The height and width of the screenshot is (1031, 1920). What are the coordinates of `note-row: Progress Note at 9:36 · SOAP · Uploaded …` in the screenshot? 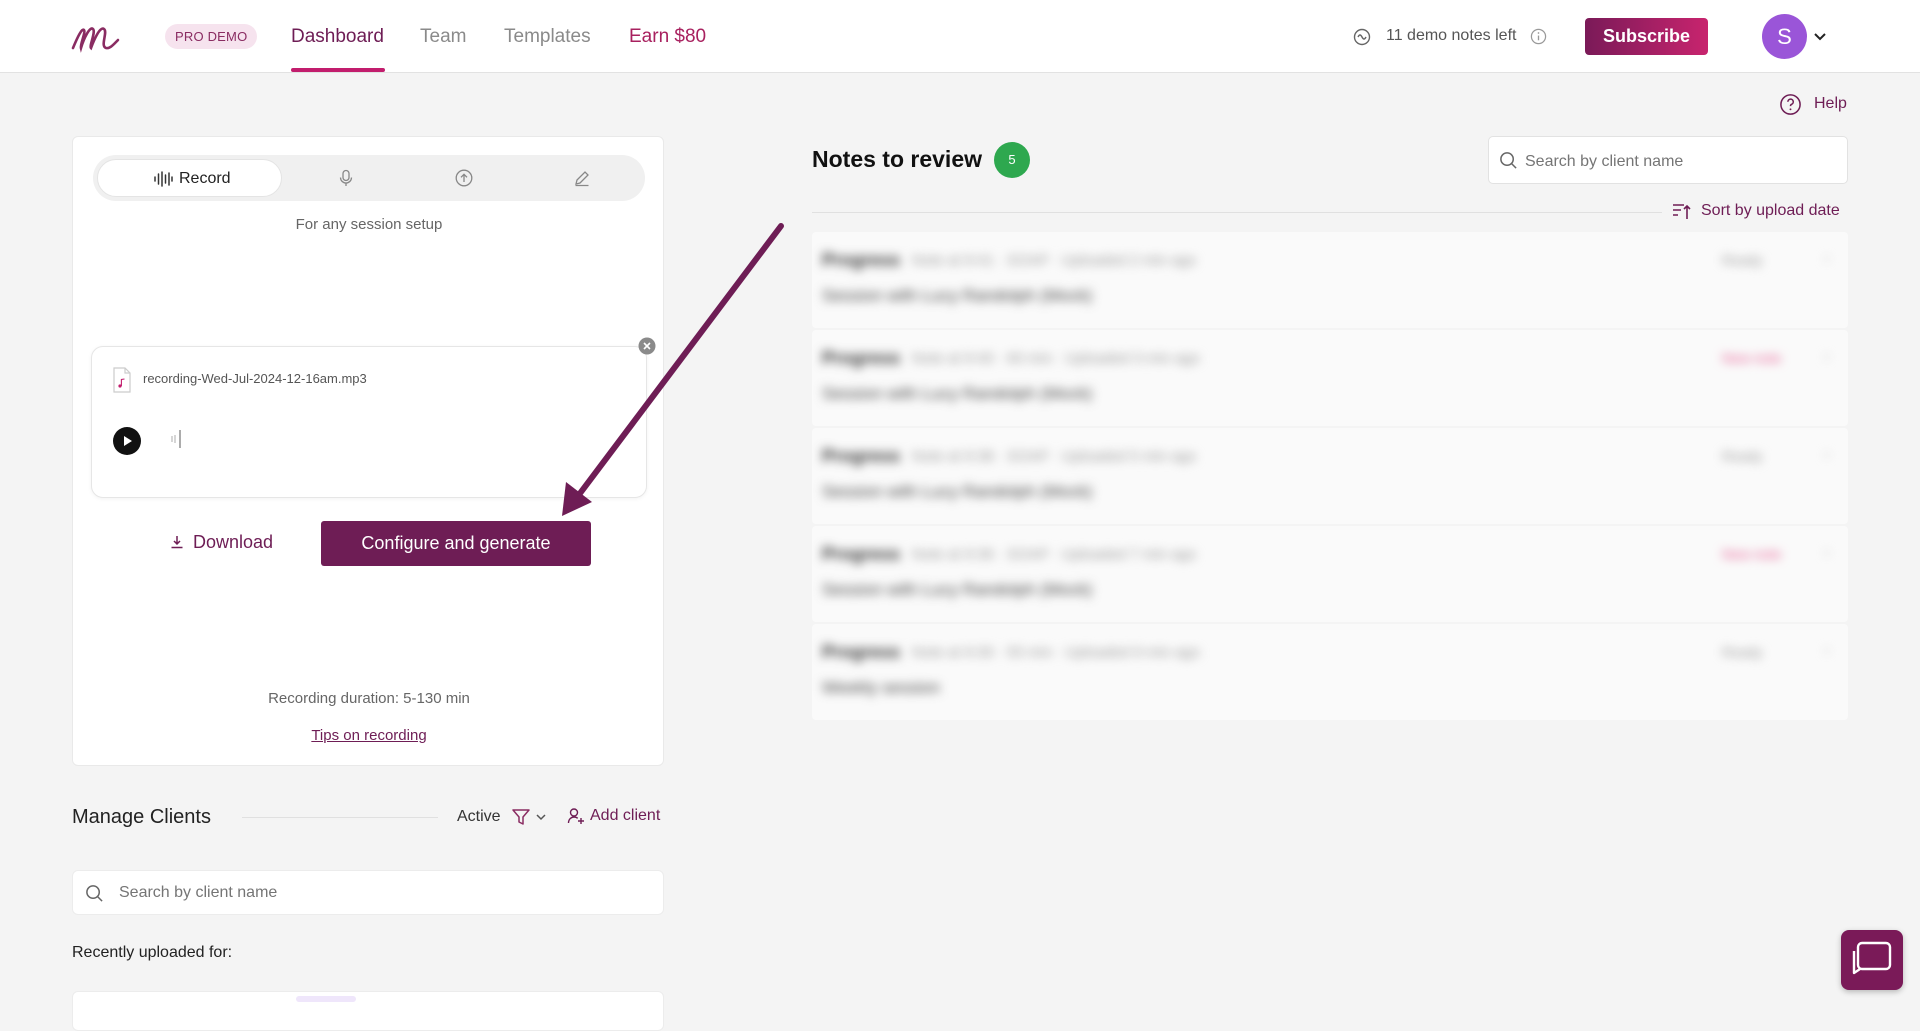 It's located at (1330, 574).